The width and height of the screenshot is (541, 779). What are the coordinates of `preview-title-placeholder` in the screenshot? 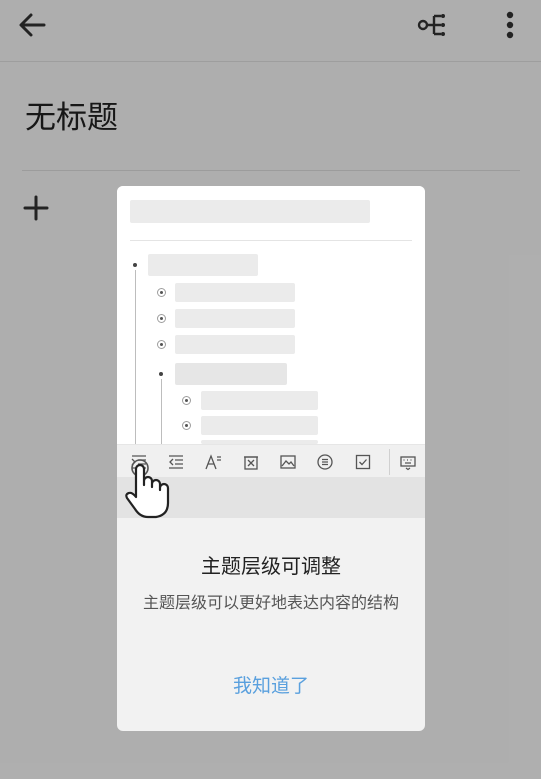 It's located at (250, 211).